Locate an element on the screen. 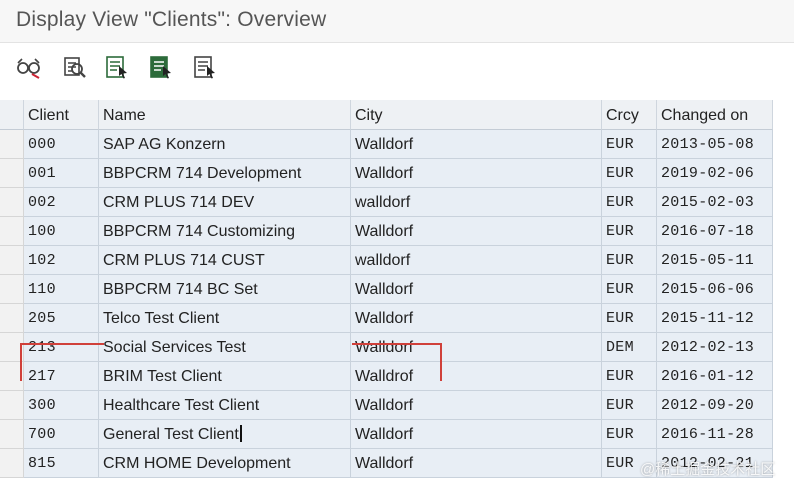 Image resolution: width=794 pixels, height=486 pixels. changed-on-cell: 2015-06-06 is located at coordinates (715, 289).